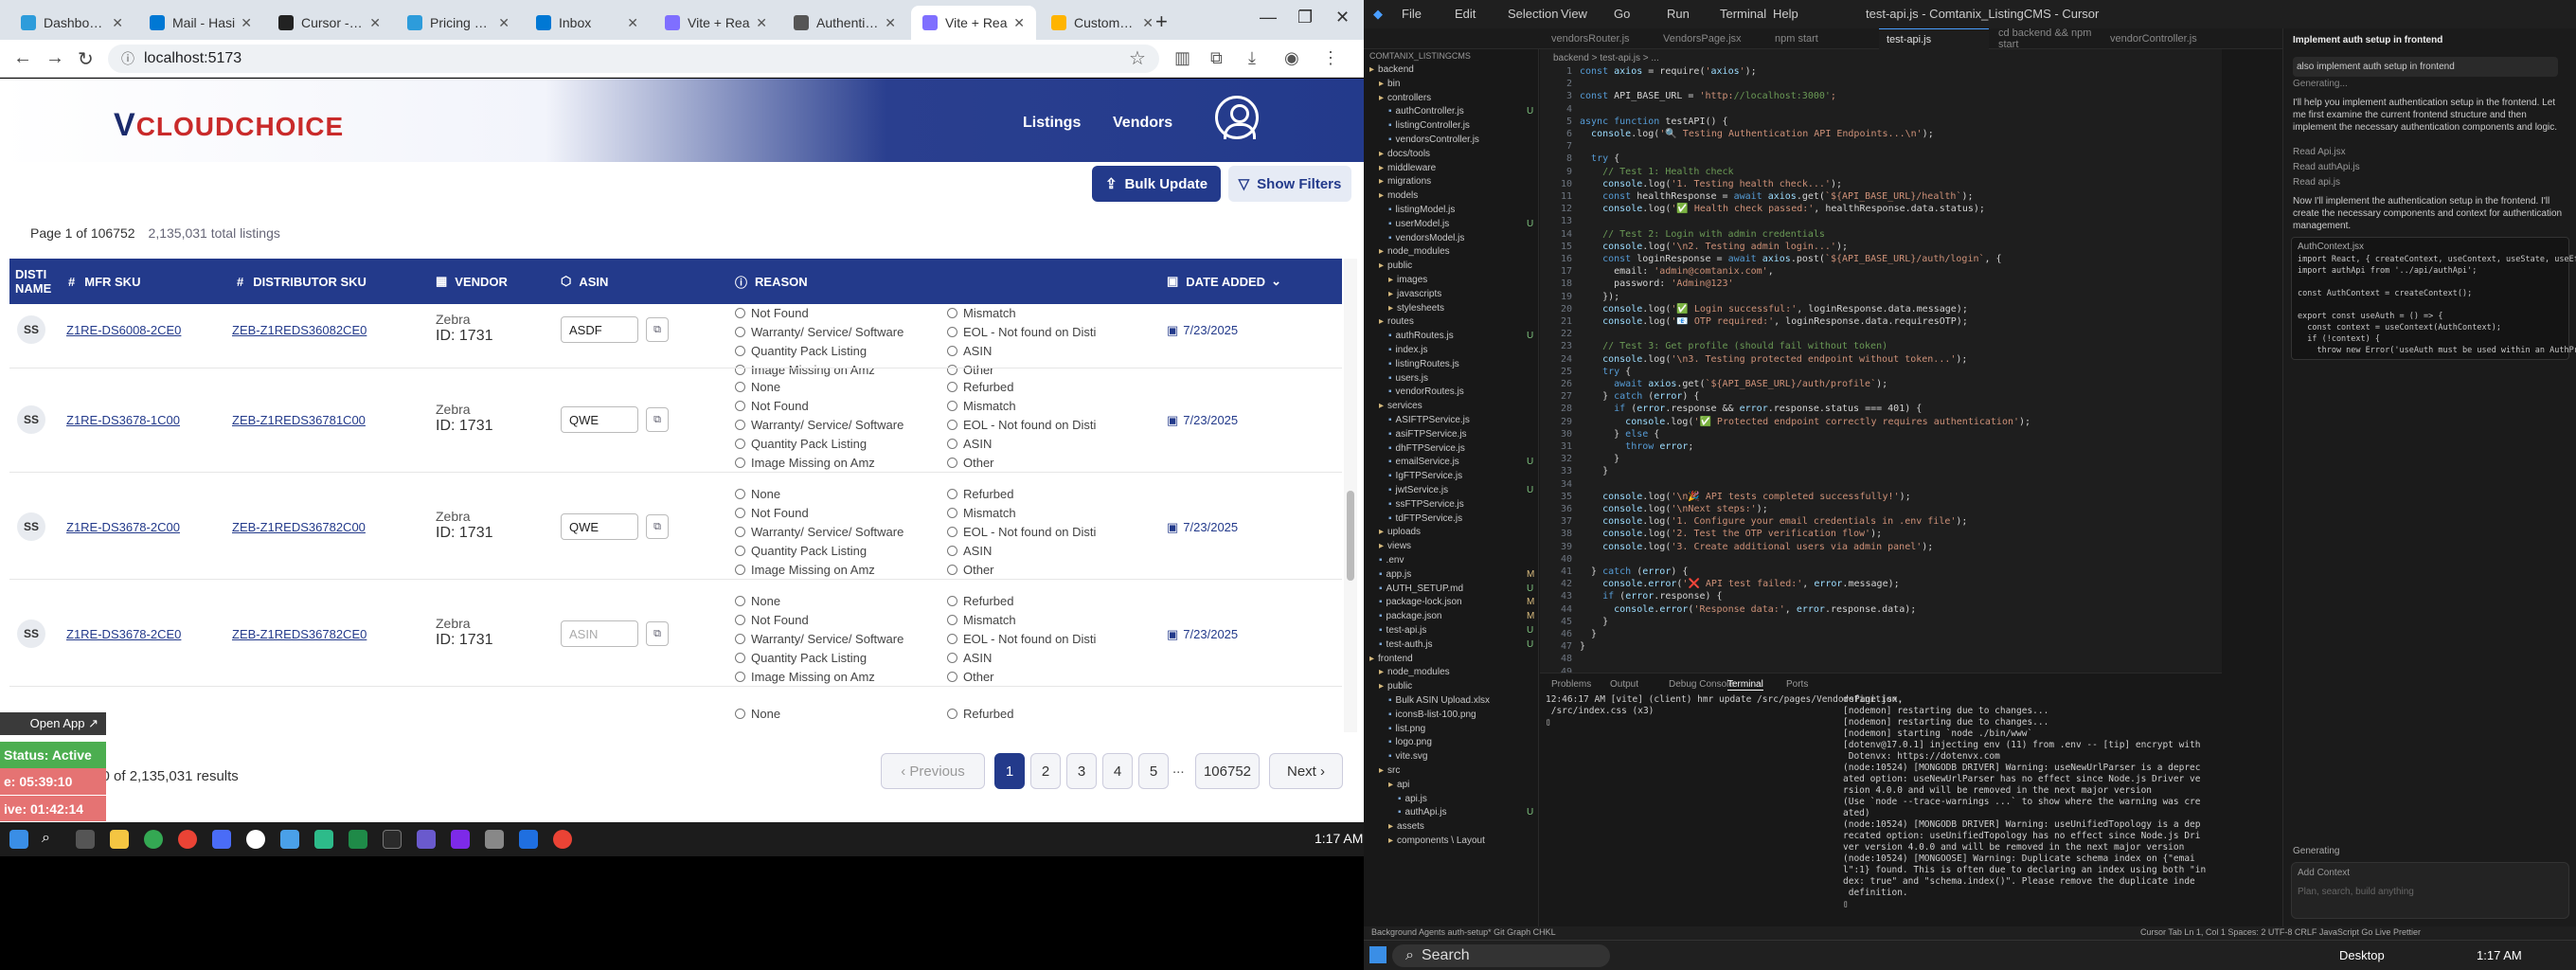 The width and height of the screenshot is (2576, 970). What do you see at coordinates (1451, 842) in the screenshot?
I see `folder-item: ▸ components \ Layout` at bounding box center [1451, 842].